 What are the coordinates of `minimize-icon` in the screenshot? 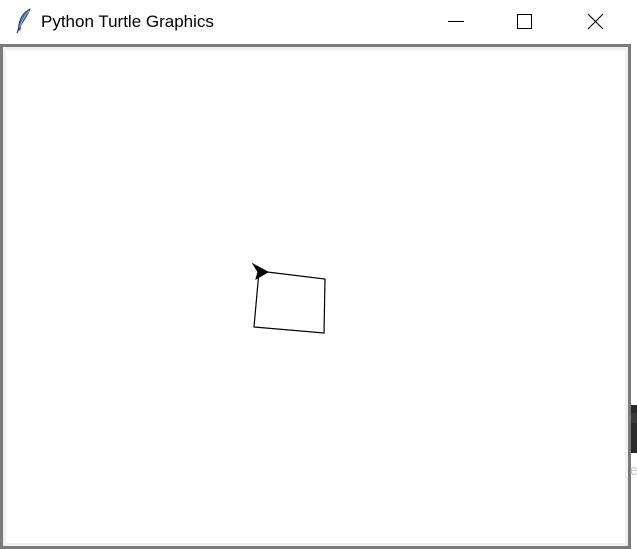 It's located at (456, 21).